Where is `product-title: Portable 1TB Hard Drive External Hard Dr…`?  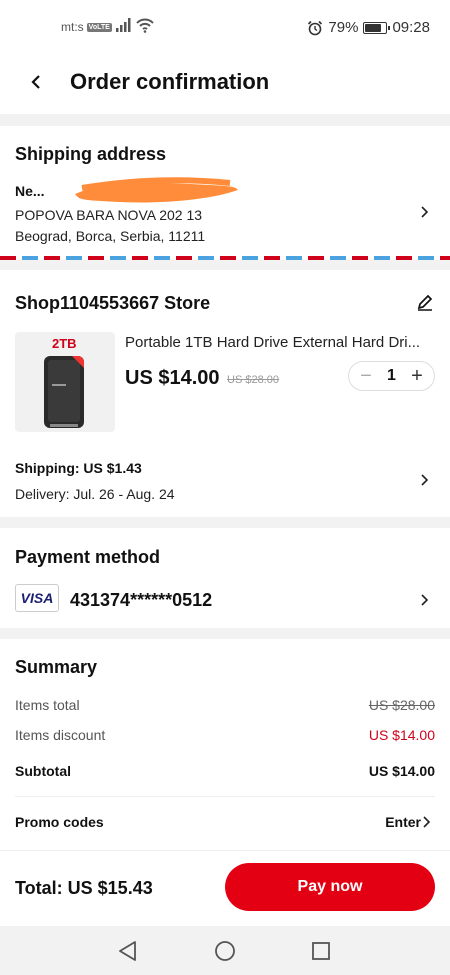 product-title: Portable 1TB Hard Drive External Hard Dr… is located at coordinates (280, 342).